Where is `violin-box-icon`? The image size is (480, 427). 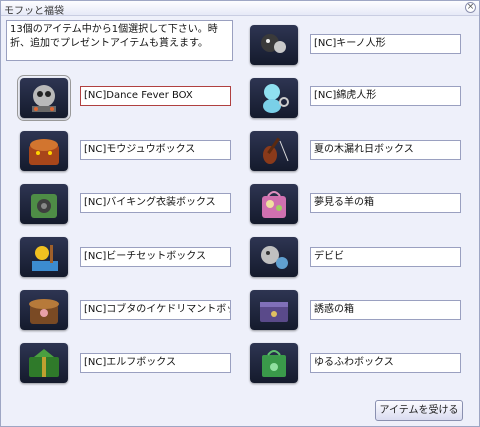
violin-box-icon is located at coordinates (274, 151).